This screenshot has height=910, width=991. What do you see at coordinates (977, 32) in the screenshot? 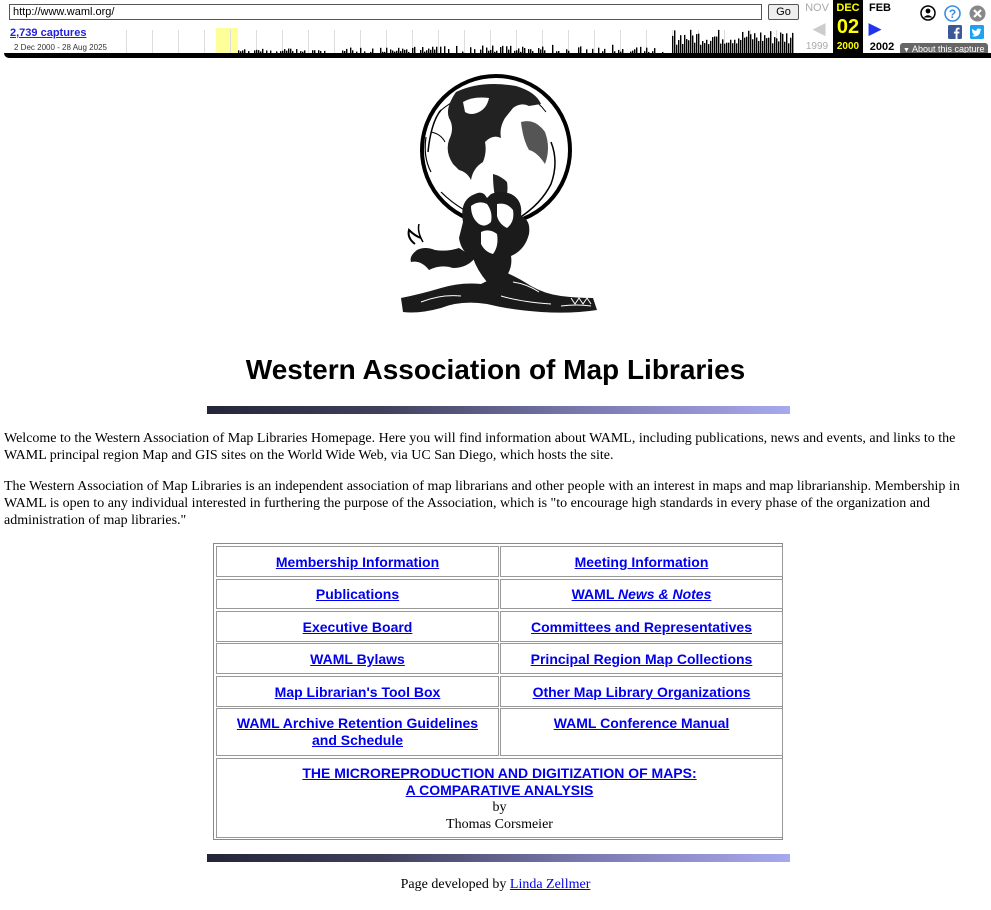
I see `twitter-icon` at bounding box center [977, 32].